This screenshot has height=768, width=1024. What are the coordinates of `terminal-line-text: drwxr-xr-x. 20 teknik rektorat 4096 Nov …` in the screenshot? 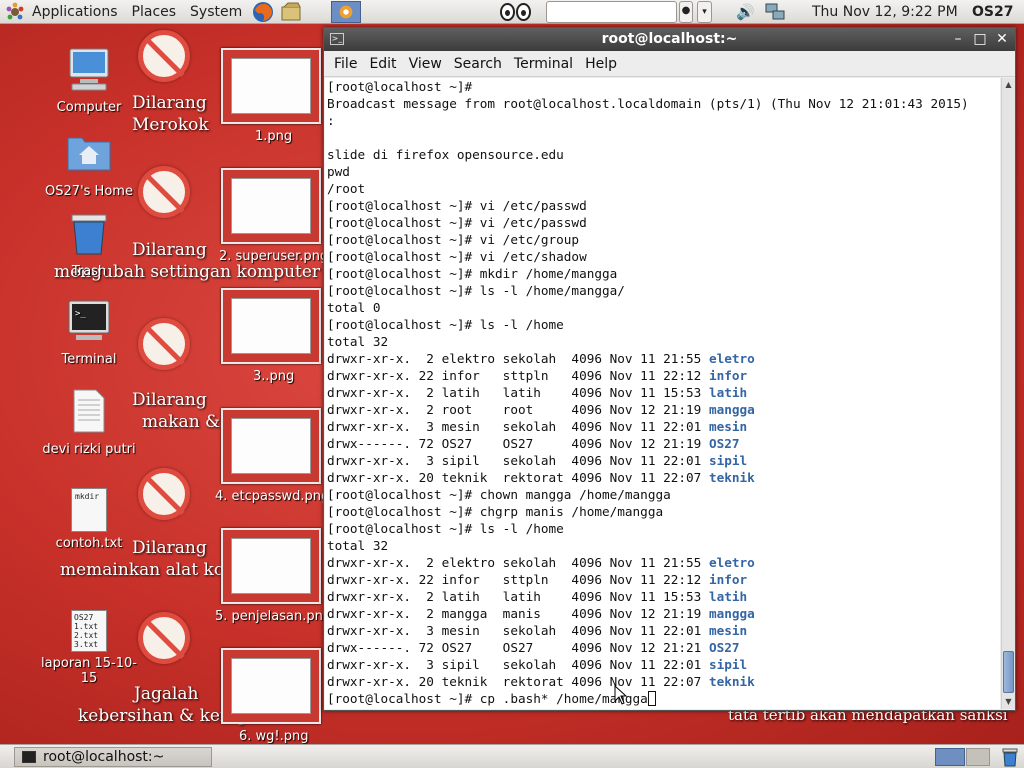 It's located at (518, 477).